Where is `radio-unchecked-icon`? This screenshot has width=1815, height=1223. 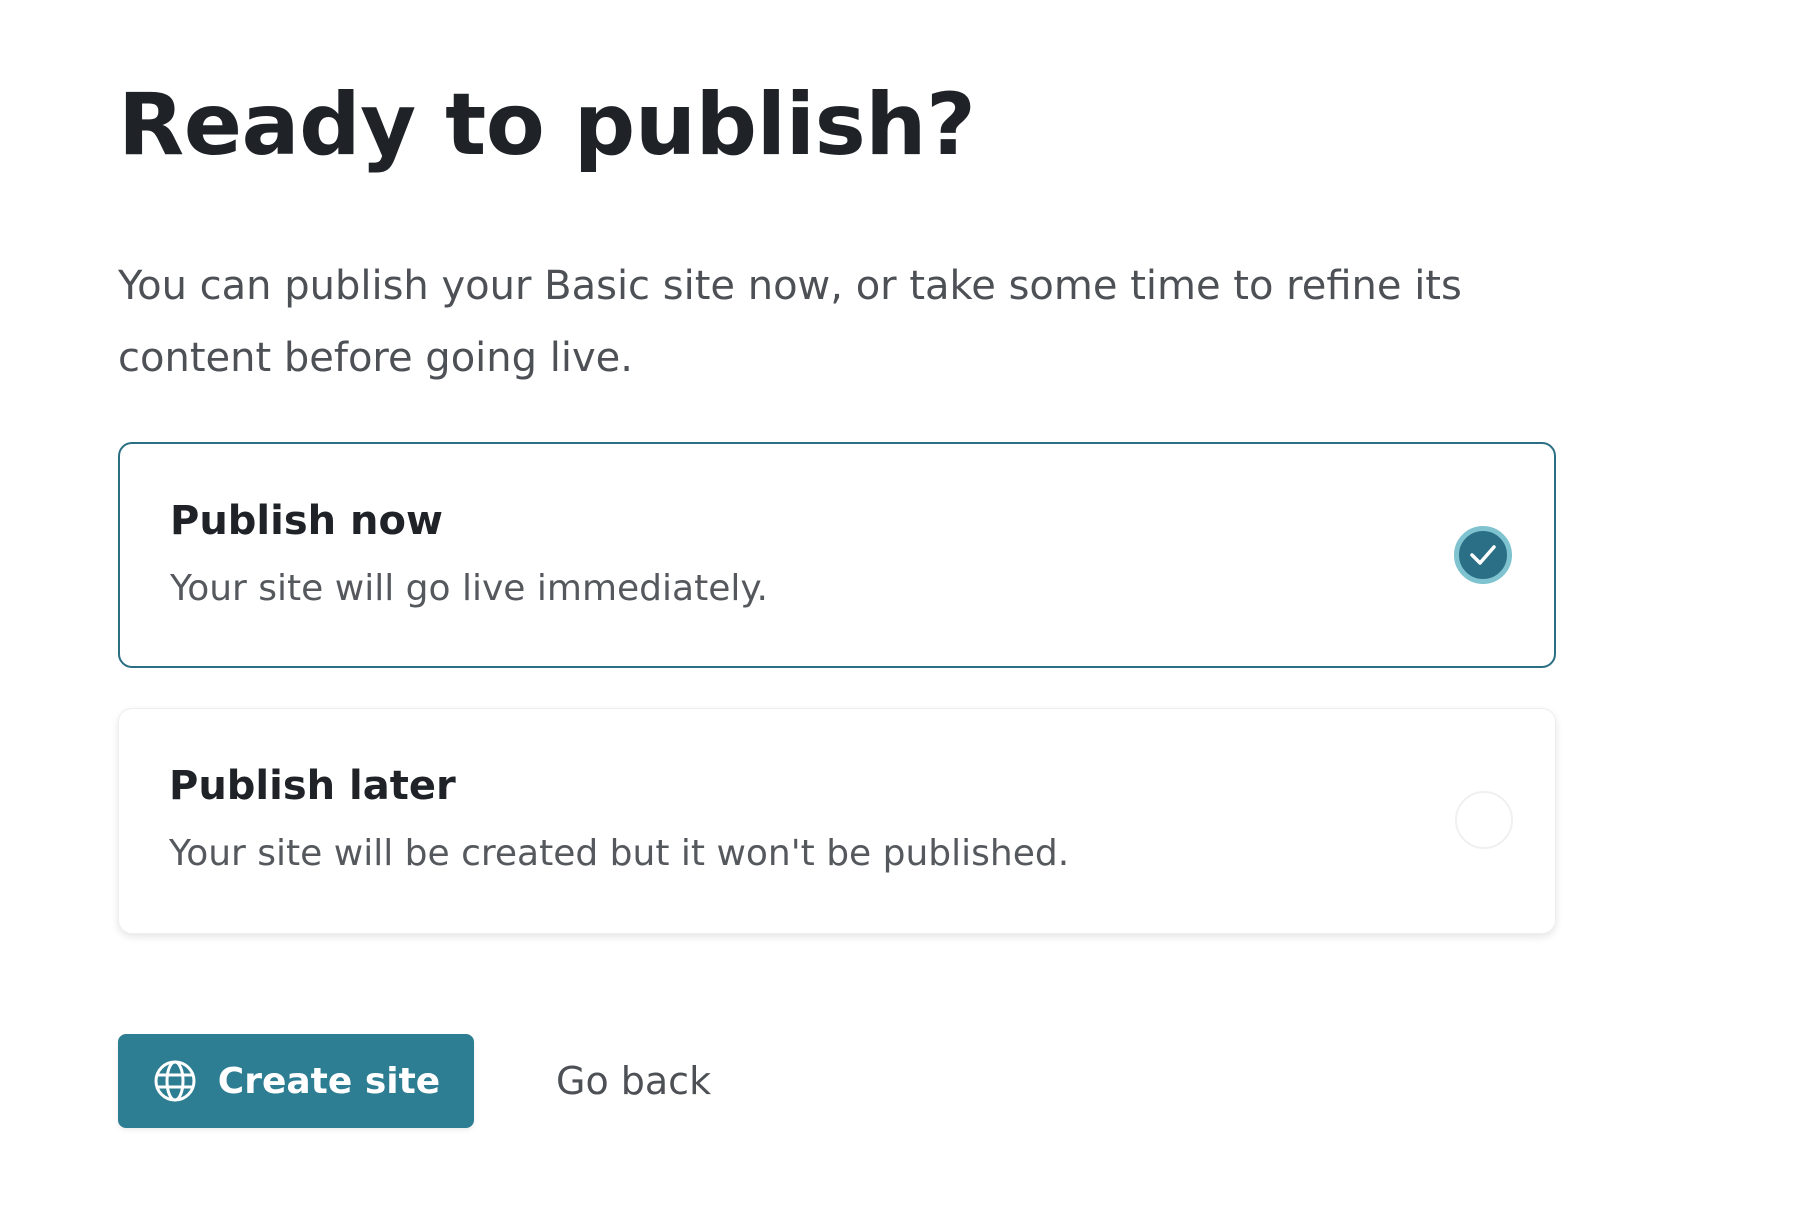 radio-unchecked-icon is located at coordinates (1484, 820).